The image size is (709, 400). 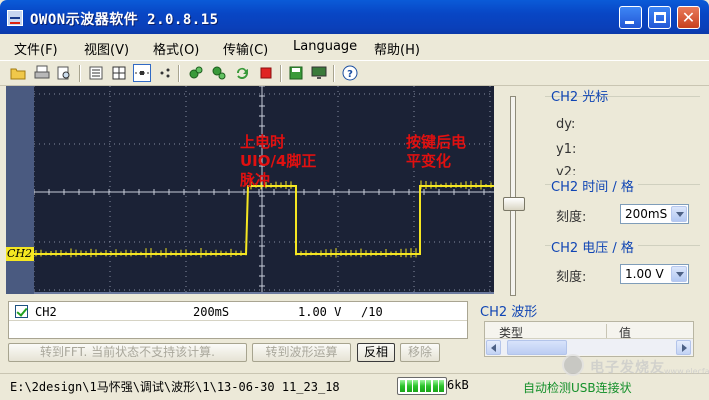 I want to click on help-icon: ?, so click(x=350, y=73).